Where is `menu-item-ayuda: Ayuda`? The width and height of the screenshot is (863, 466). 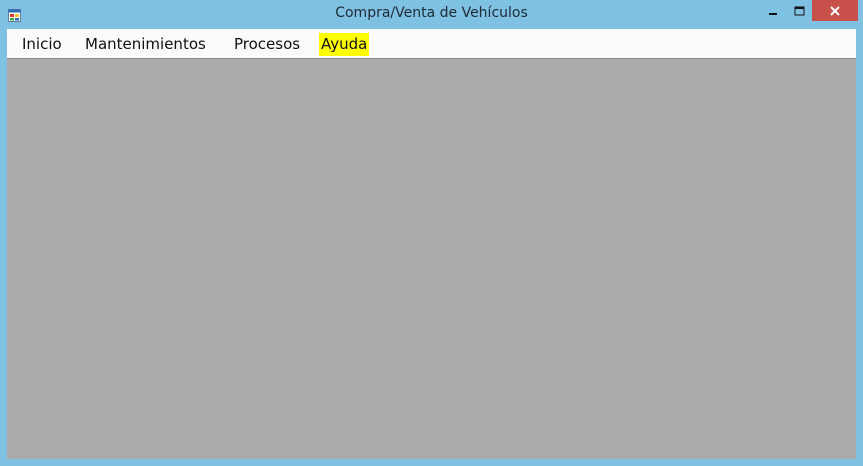
menu-item-ayuda: Ayuda is located at coordinates (344, 44).